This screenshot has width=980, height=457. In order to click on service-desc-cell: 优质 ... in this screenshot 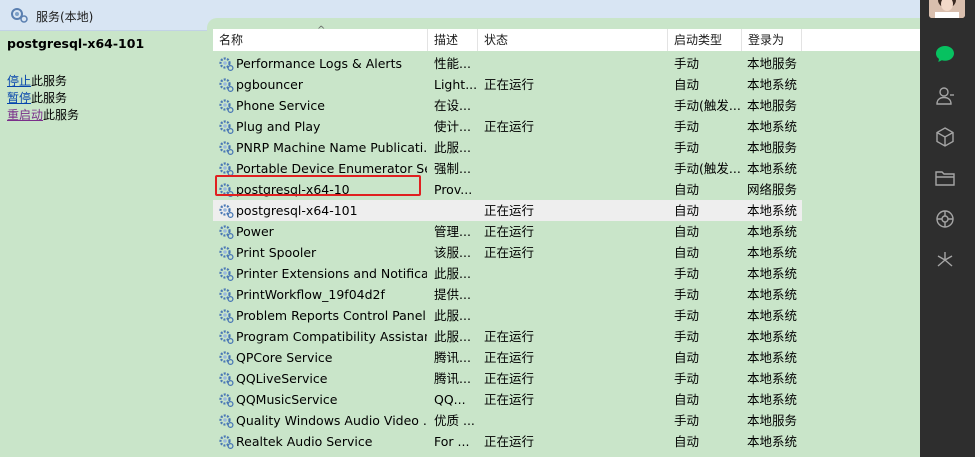, I will do `click(454, 420)`.